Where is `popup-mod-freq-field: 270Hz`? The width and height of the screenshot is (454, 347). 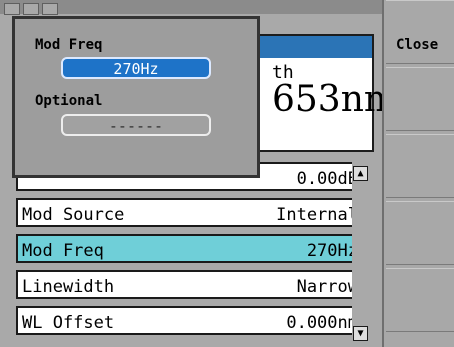
popup-mod-freq-field: 270Hz is located at coordinates (136, 68).